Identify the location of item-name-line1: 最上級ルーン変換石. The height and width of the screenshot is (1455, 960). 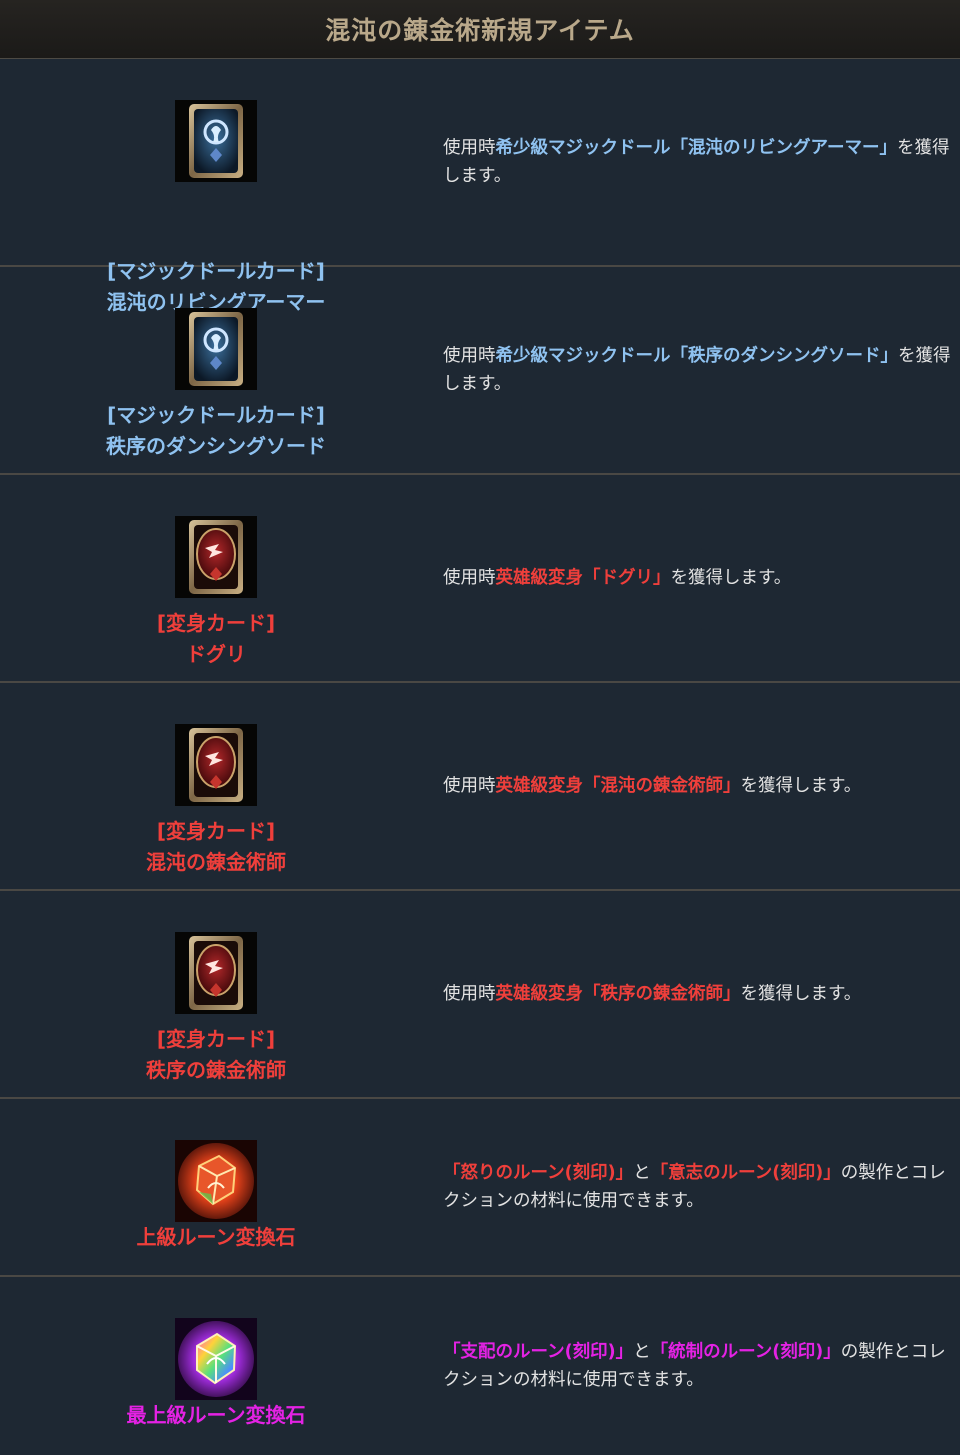
(216, 1415).